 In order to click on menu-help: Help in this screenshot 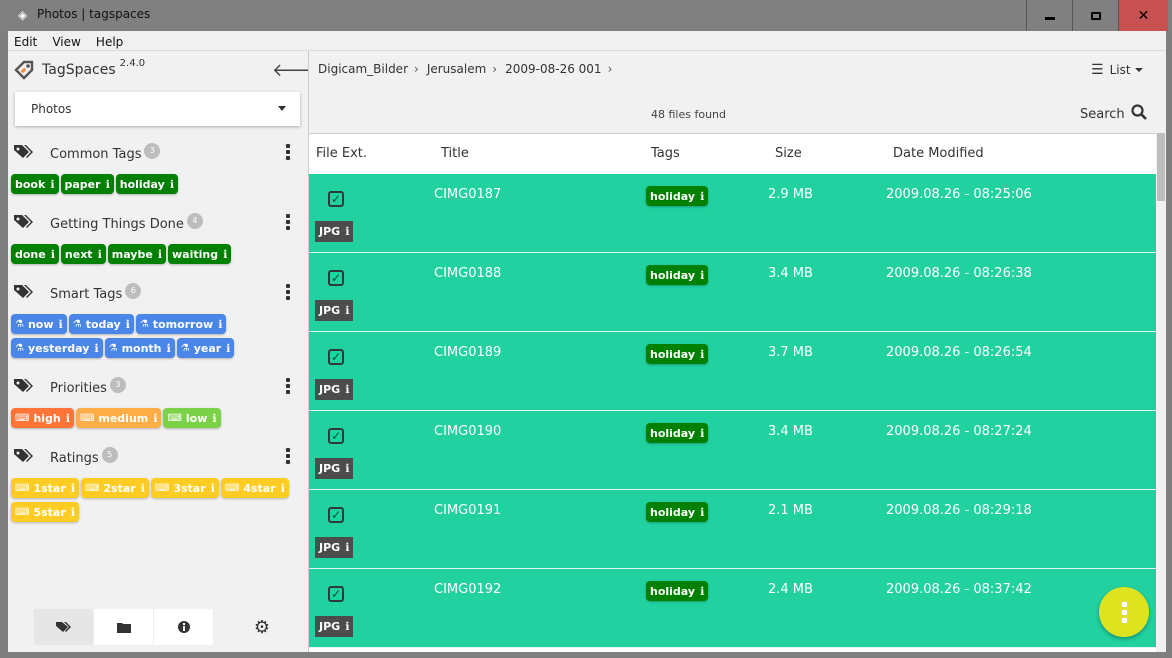, I will do `click(108, 41)`.